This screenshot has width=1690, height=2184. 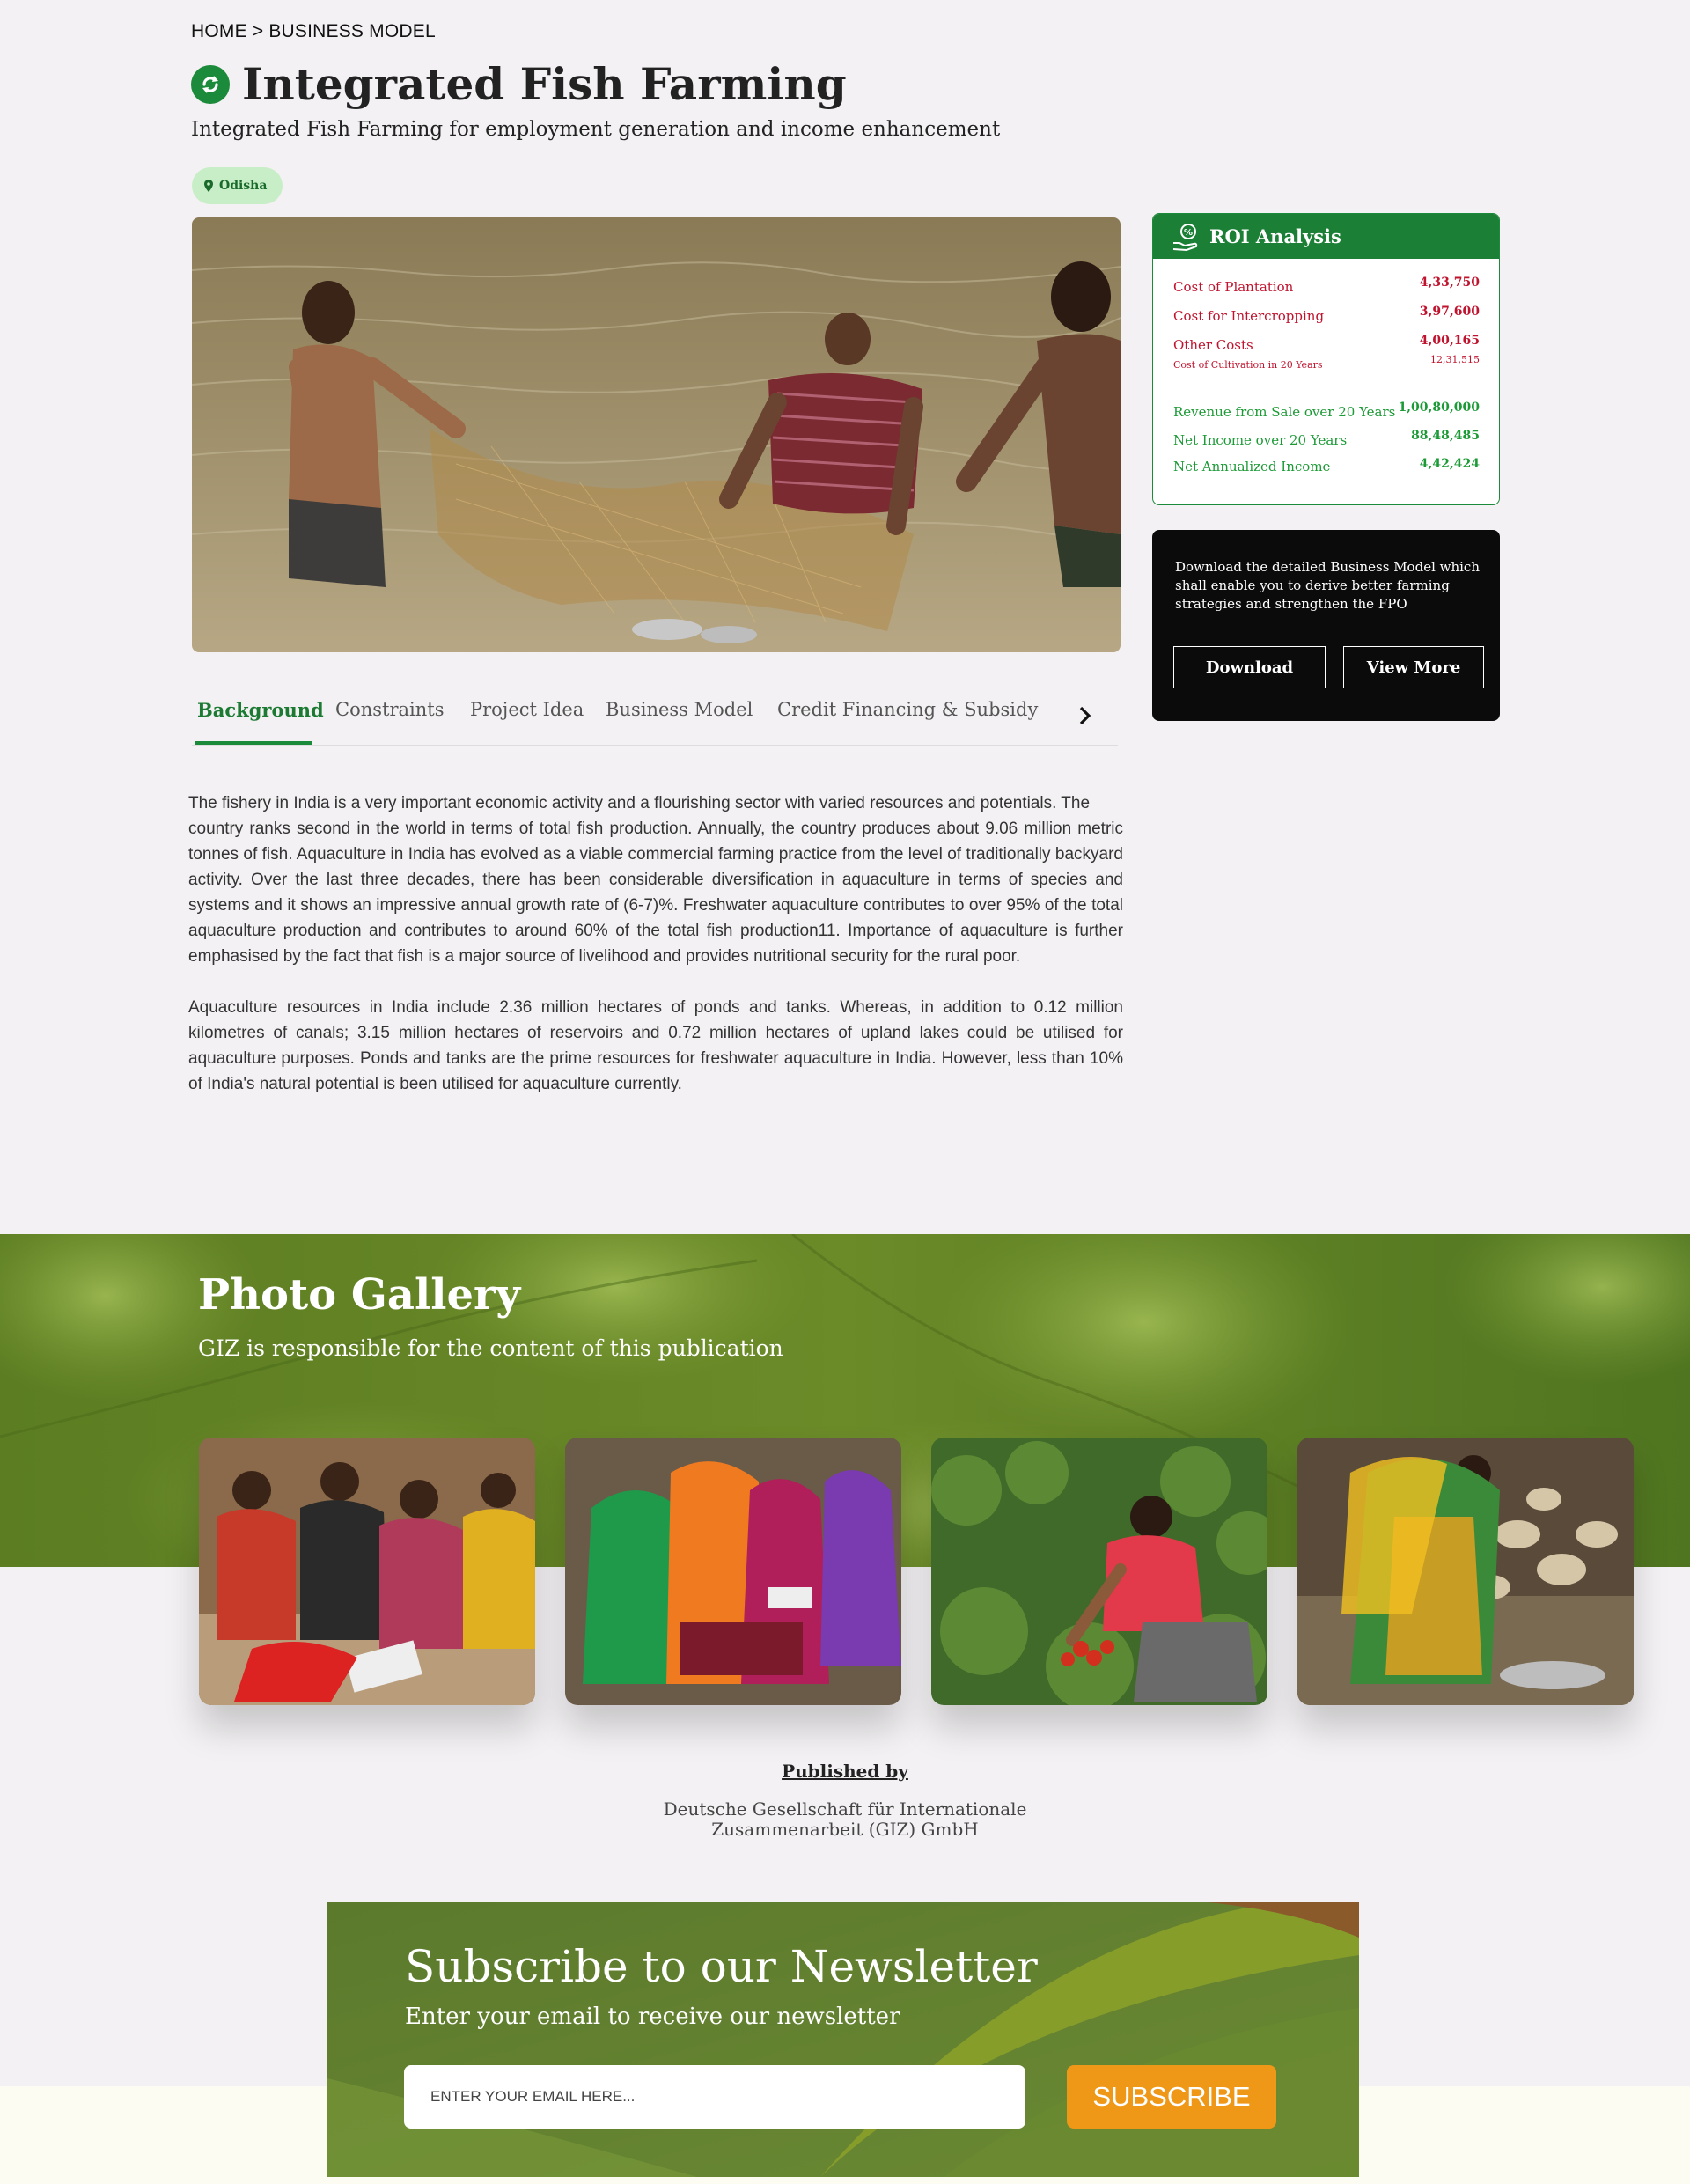 What do you see at coordinates (360, 1295) in the screenshot?
I see `gallery-title: Photo Gallery` at bounding box center [360, 1295].